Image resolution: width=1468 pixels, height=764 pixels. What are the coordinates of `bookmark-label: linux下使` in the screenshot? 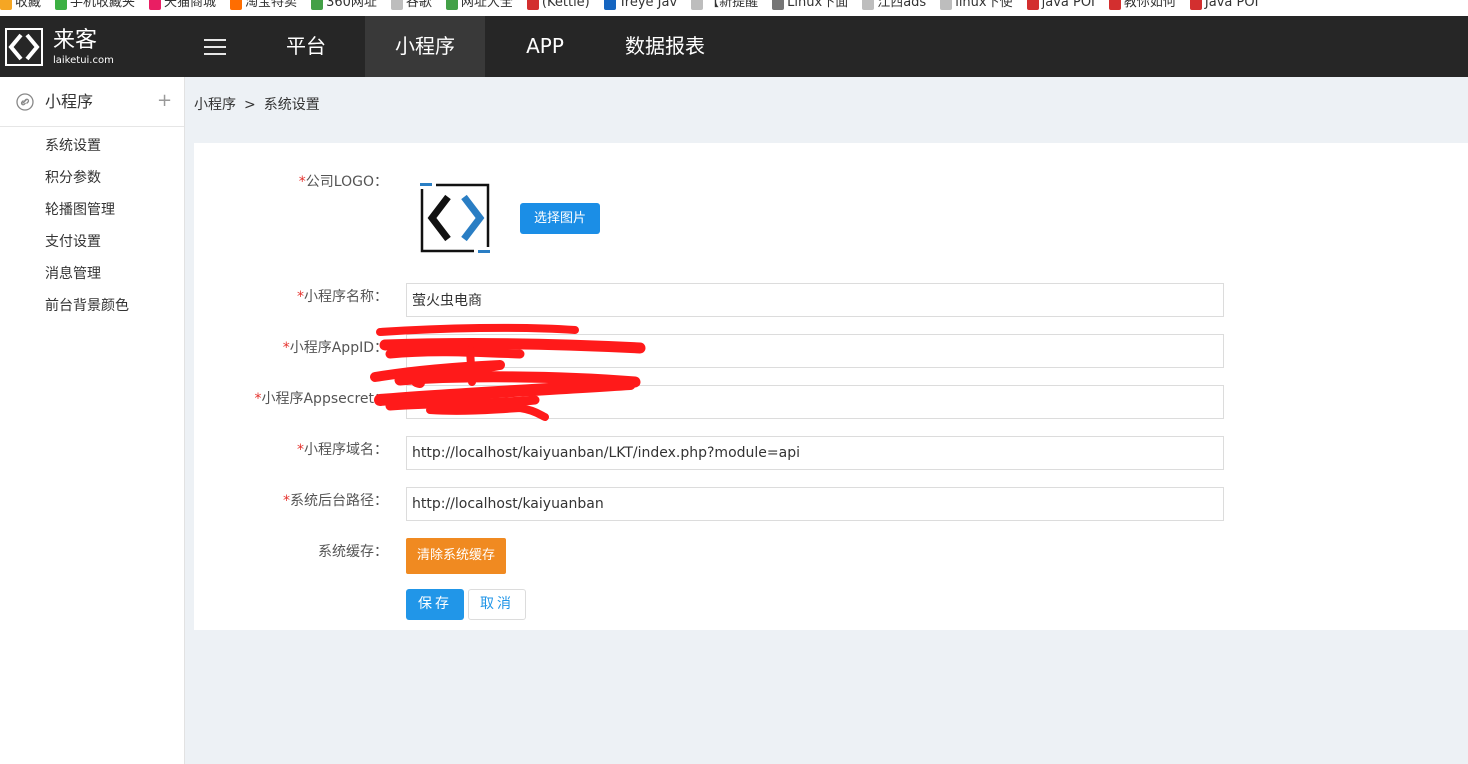 It's located at (984, 5).